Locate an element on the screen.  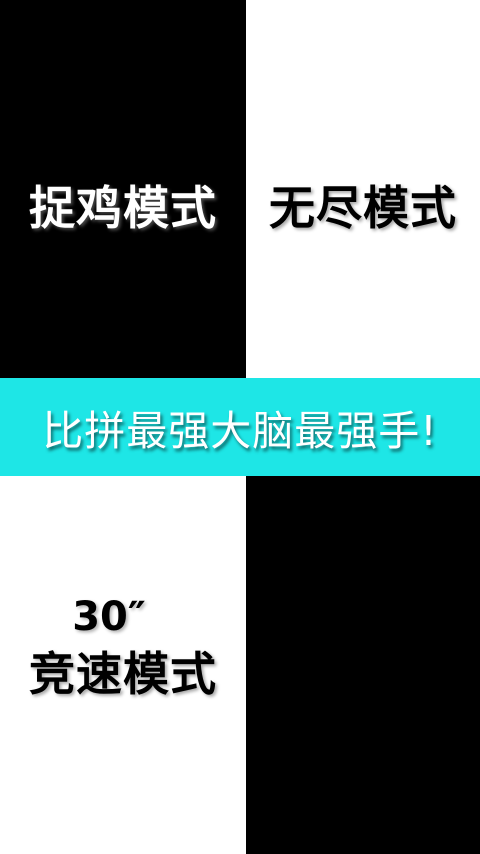
mode-label-speed: 竞速模式 is located at coordinates (123, 674).